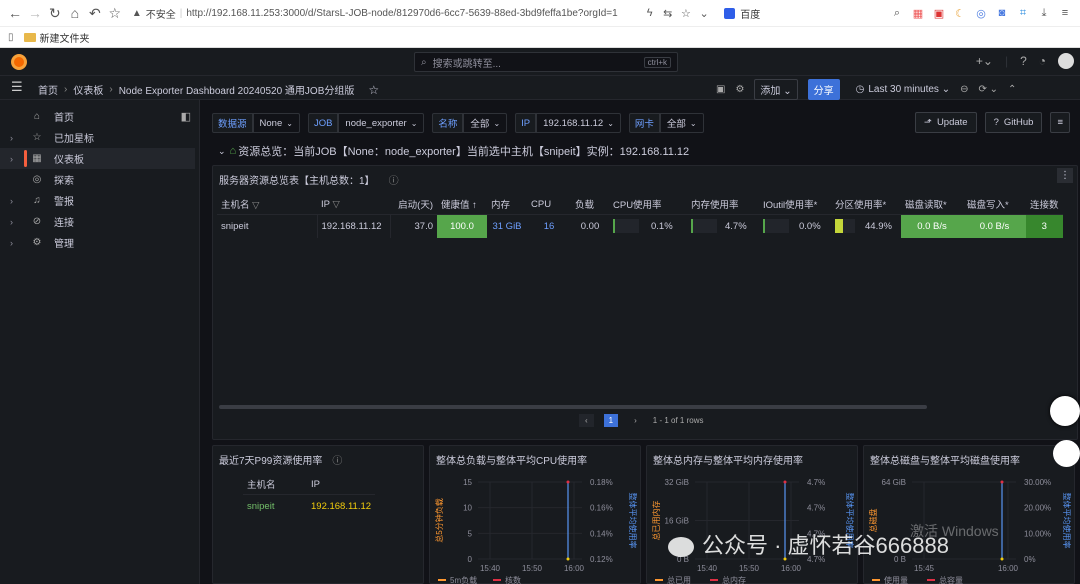 The width and height of the screenshot is (1080, 584). What do you see at coordinates (1002, 13) in the screenshot?
I see `robot-icon: ◙` at bounding box center [1002, 13].